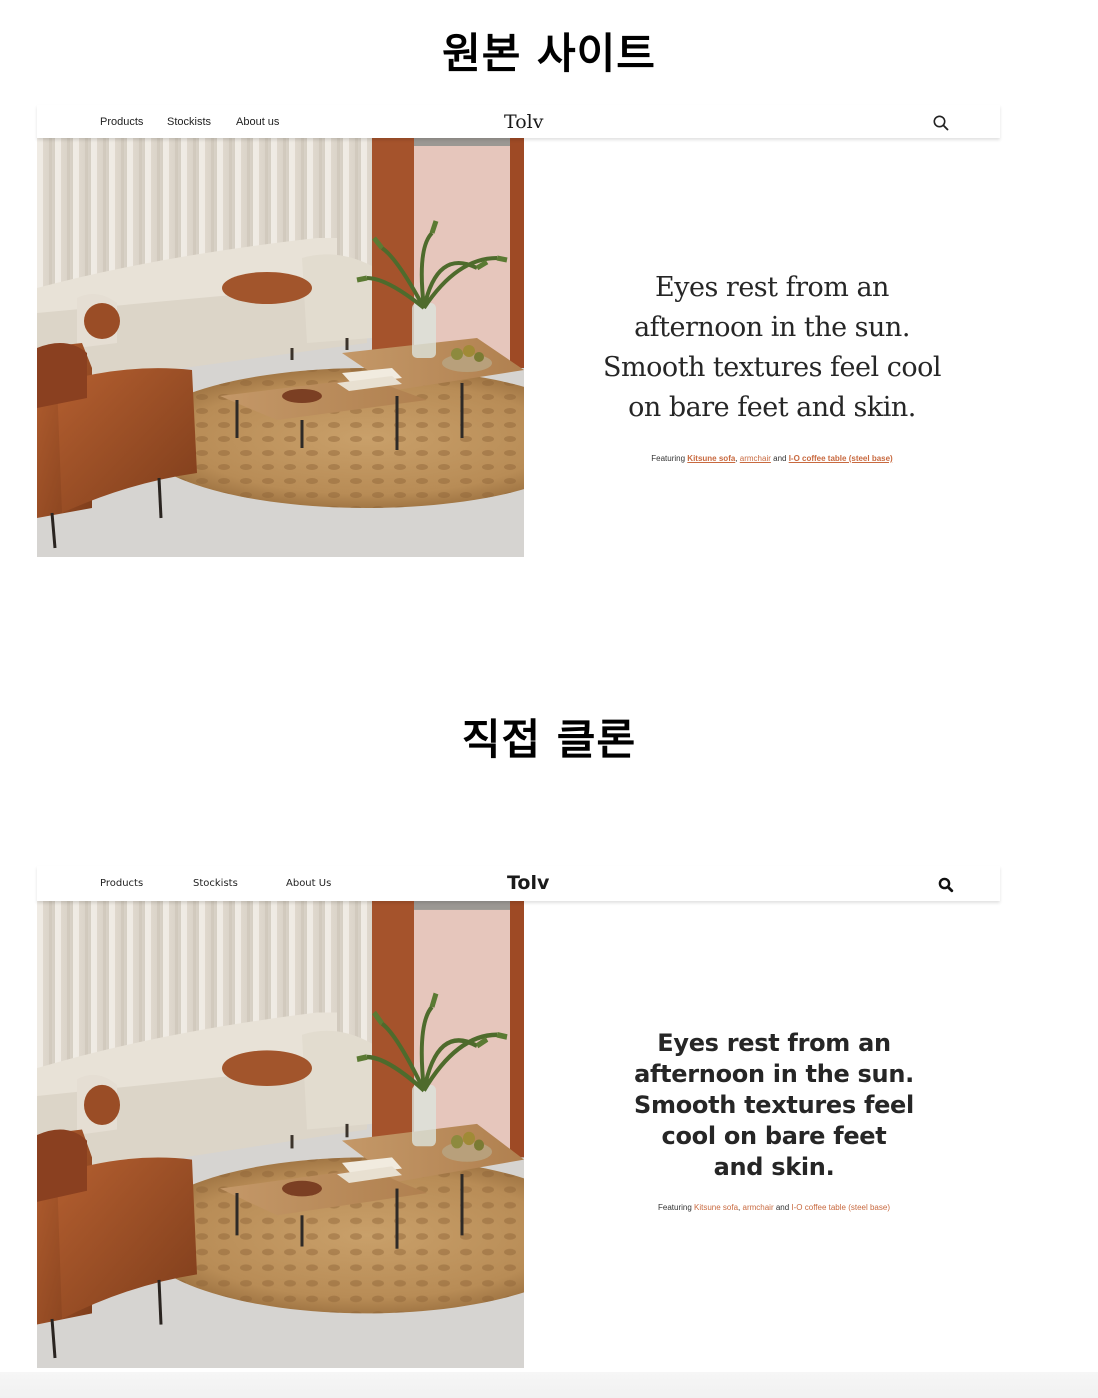 The height and width of the screenshot is (1398, 1098). Describe the element at coordinates (308, 883) in the screenshot. I see `nav-about-link: About Us` at that location.